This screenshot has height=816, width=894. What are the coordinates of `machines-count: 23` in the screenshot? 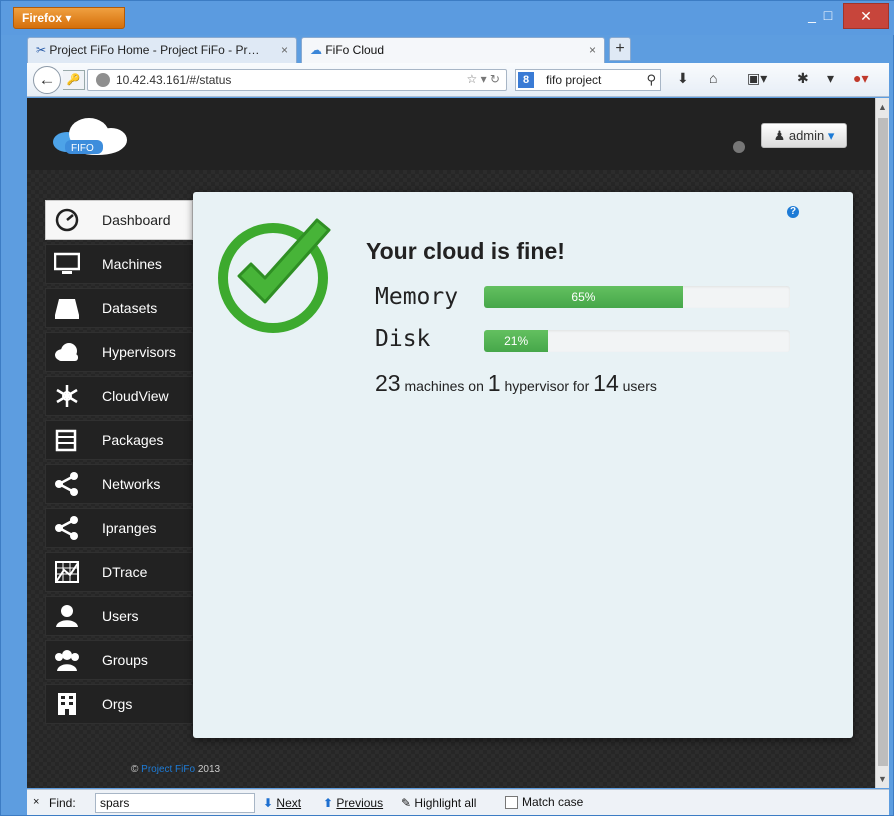 It's located at (388, 383).